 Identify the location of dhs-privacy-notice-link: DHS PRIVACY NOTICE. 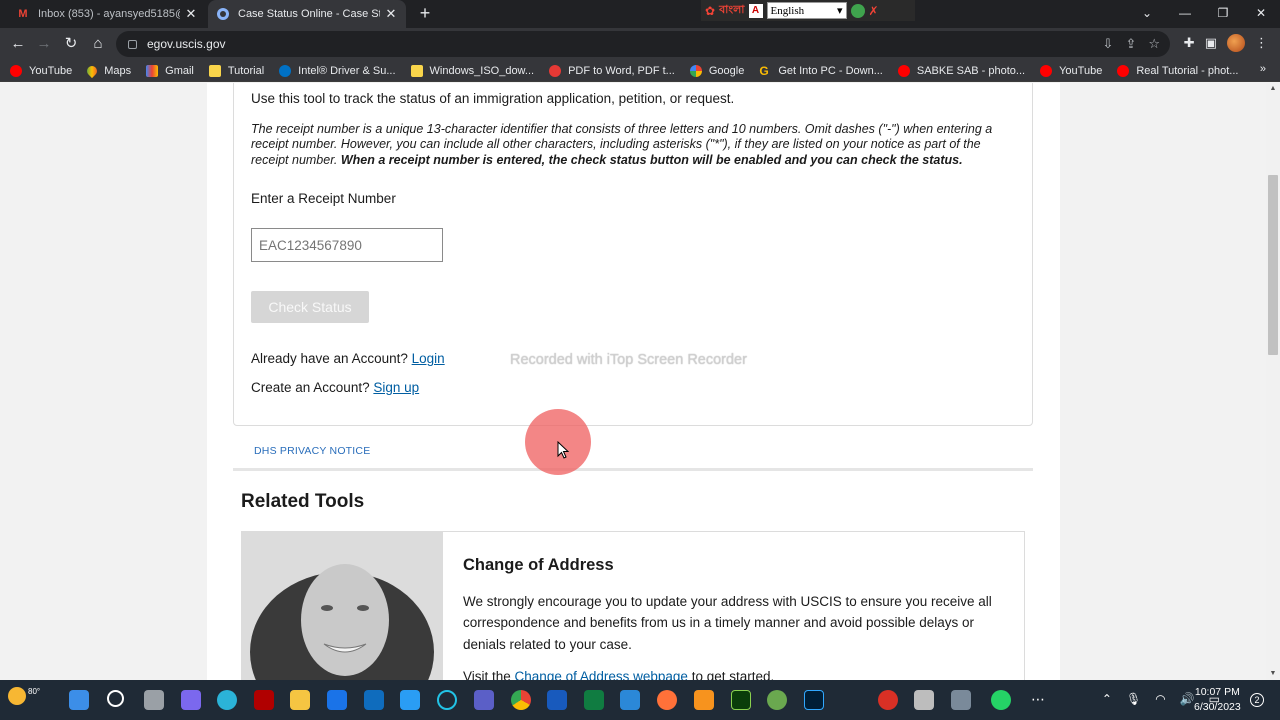
(312, 451).